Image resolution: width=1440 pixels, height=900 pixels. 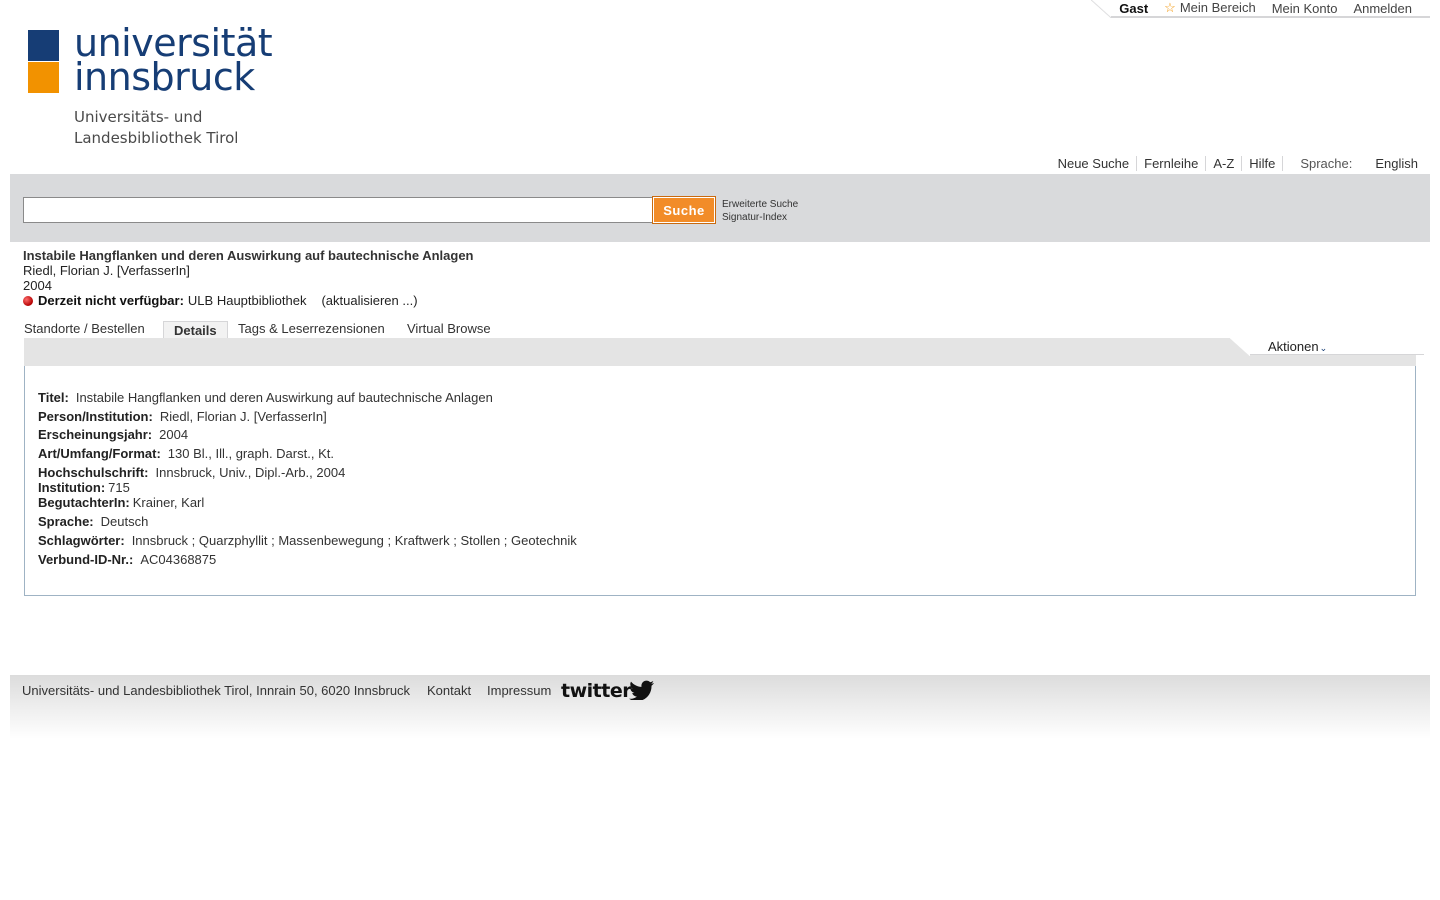 I want to click on nav-new-search: Neue Suche, so click(x=1094, y=163).